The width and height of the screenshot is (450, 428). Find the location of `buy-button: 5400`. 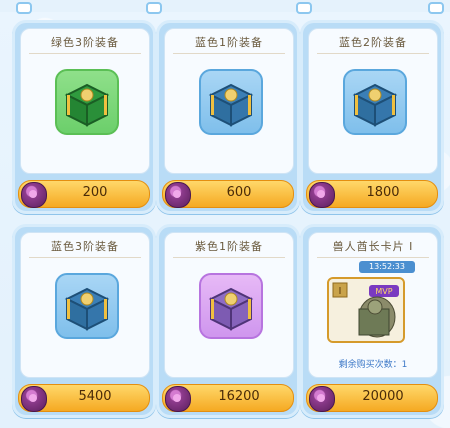

buy-button: 5400 is located at coordinates (84, 398).